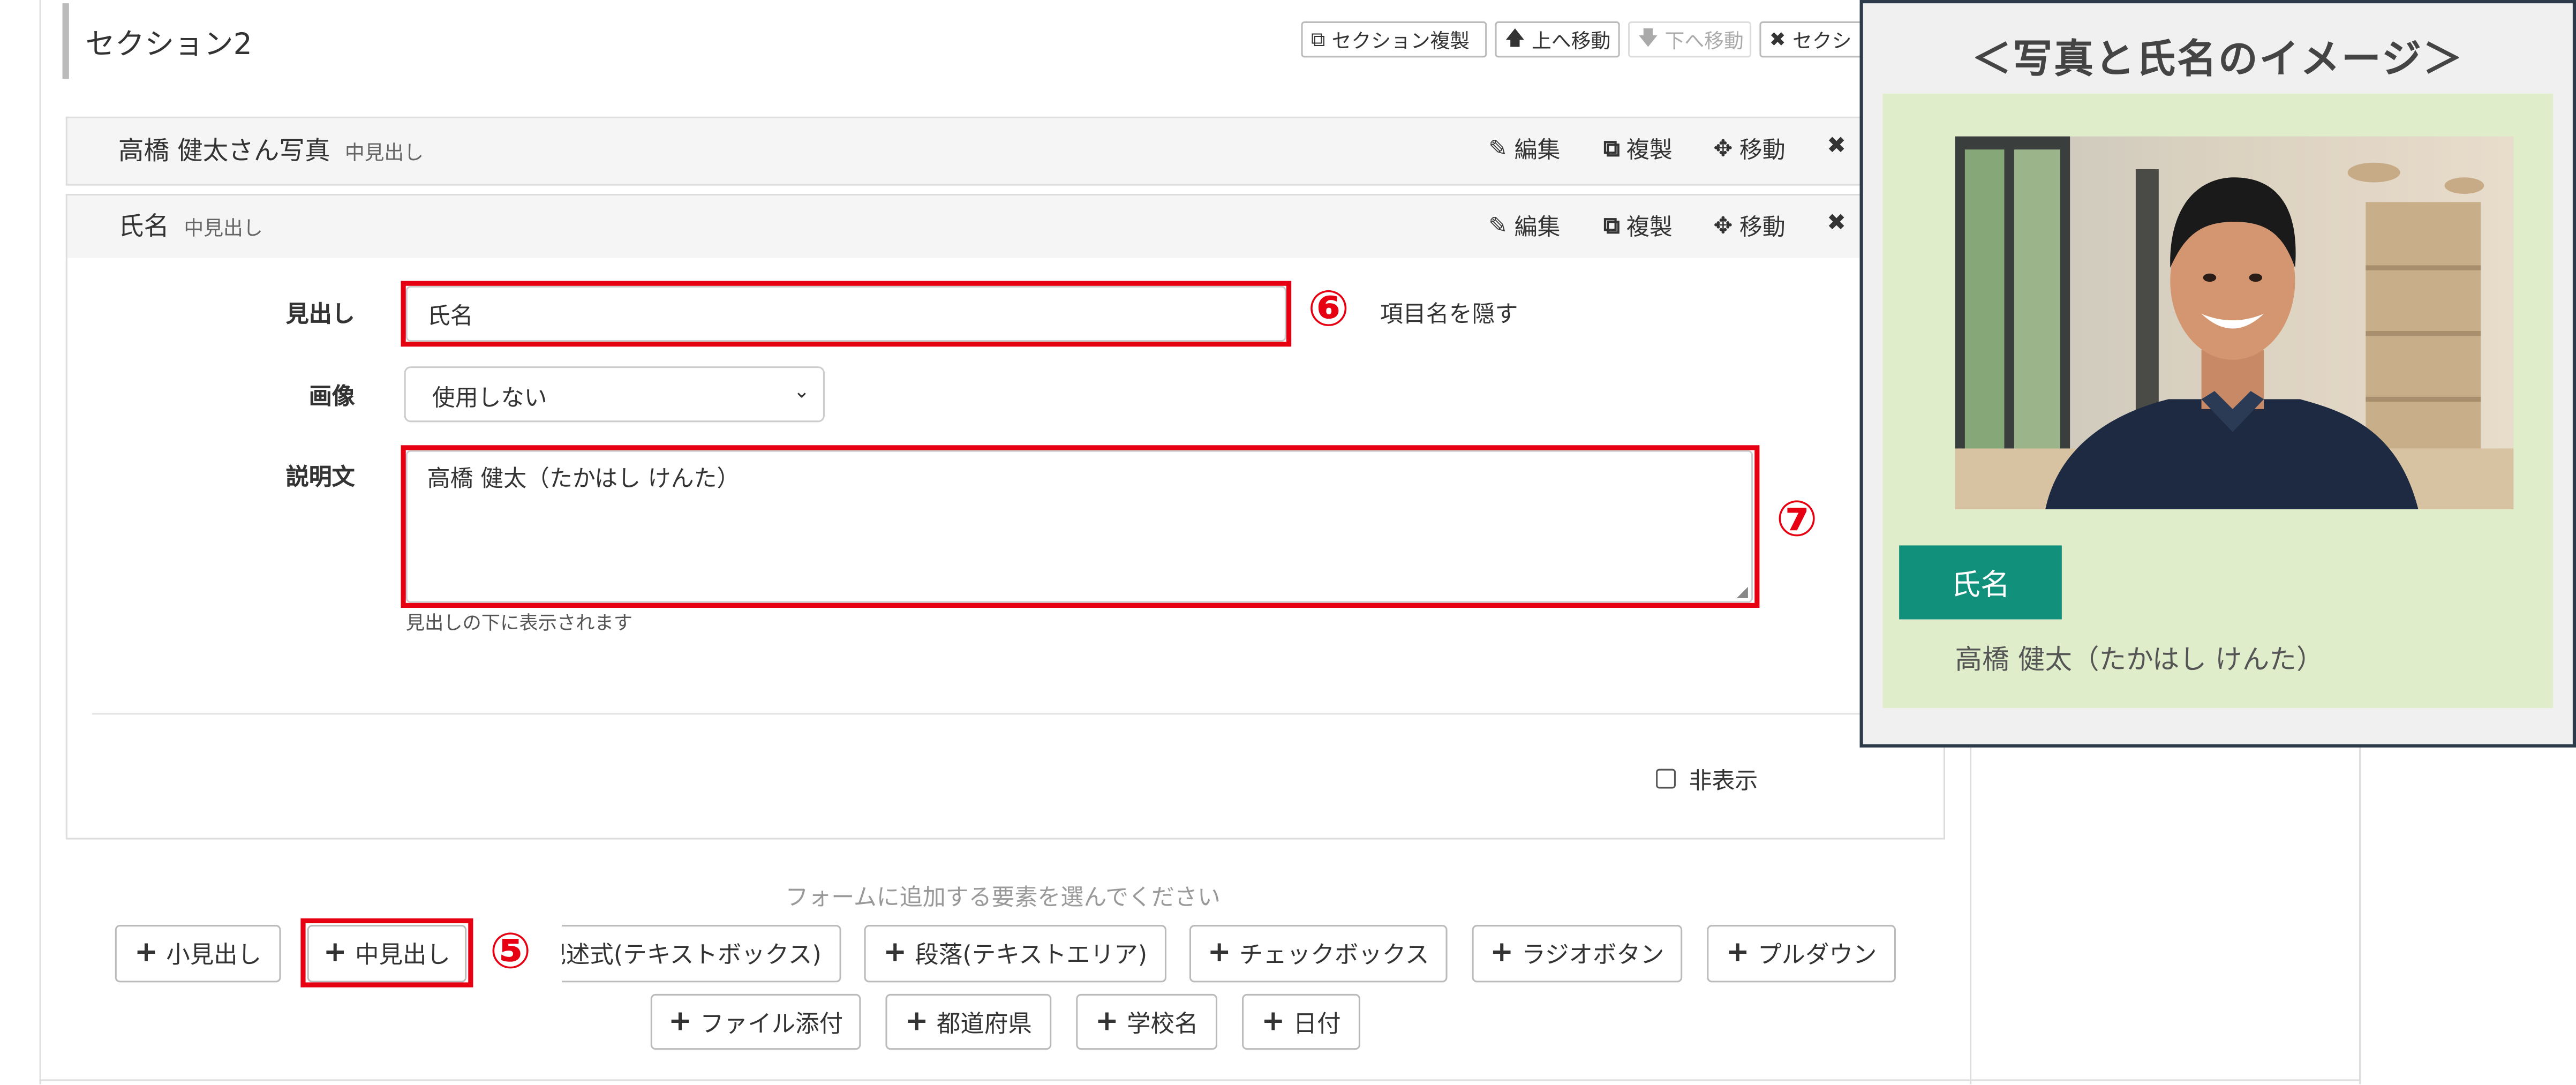 The image size is (2576, 1085). Describe the element at coordinates (1980, 582) in the screenshot. I see `preview-name-badge: 氏名` at that location.